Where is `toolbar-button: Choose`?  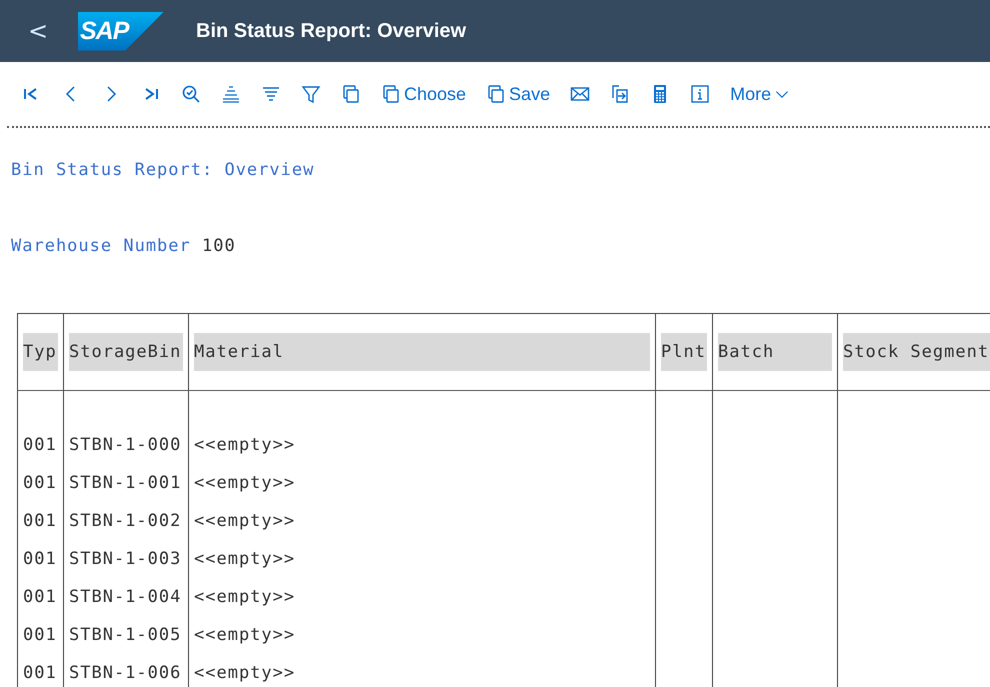
toolbar-button: Choose is located at coordinates (424, 94).